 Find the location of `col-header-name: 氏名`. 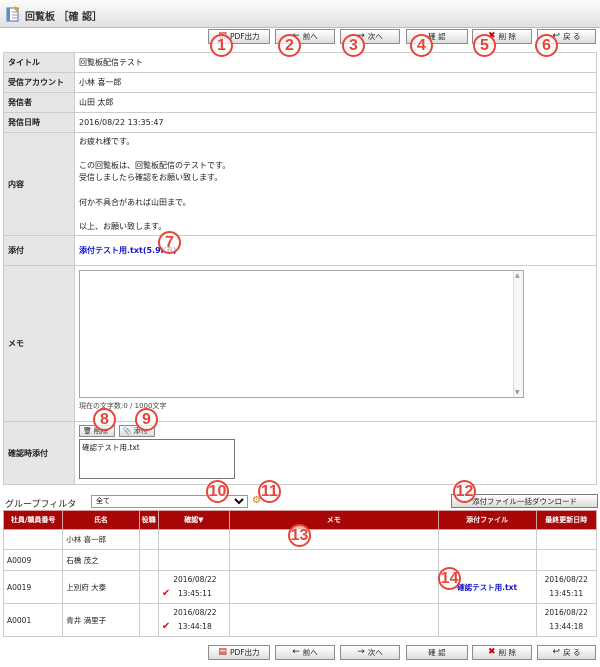

col-header-name: 氏名 is located at coordinates (101, 520).